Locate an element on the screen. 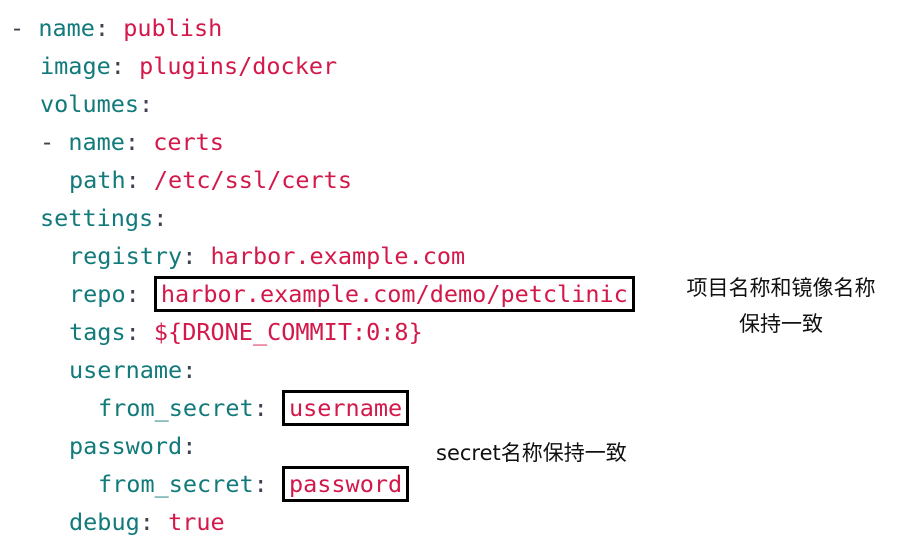  yaml-line-tags: tags: ${DRONE_COMMIT:0:8} is located at coordinates (246, 332).